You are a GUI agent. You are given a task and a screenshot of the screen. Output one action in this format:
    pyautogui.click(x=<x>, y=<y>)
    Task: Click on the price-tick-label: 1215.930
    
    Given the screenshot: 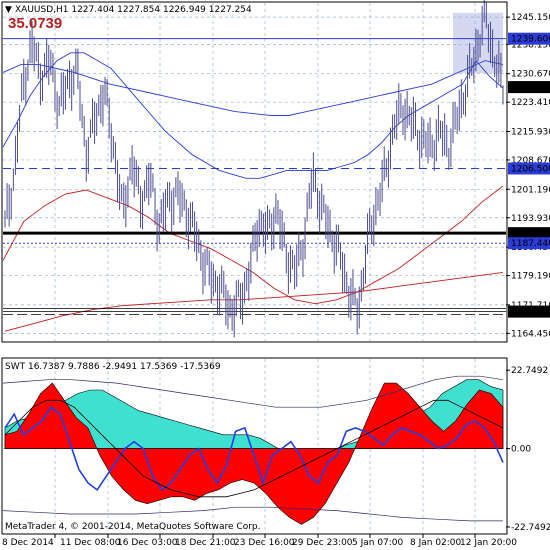 What is the action you would take?
    pyautogui.click(x=530, y=132)
    